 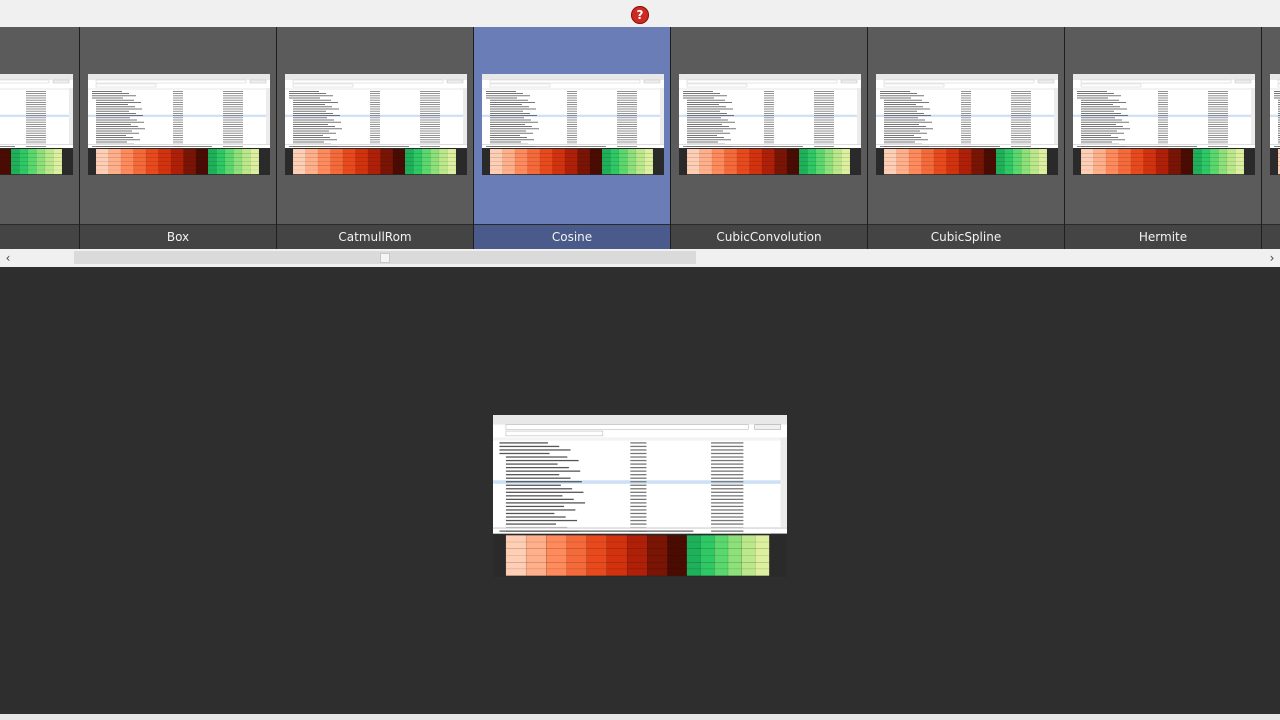 I want to click on filter-label: CubicConvolution, so click(x=769, y=237).